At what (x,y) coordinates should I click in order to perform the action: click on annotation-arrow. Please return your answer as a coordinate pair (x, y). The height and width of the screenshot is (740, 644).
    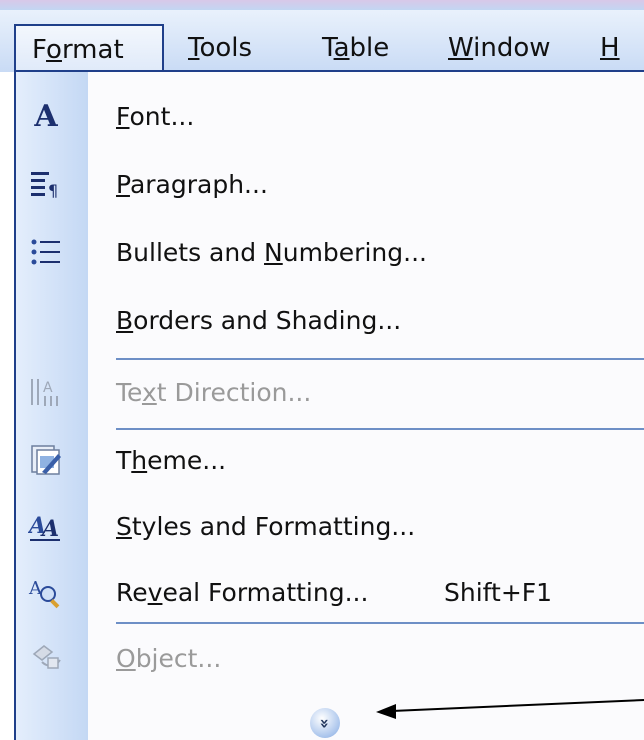
    Looking at the image, I should click on (510, 709).